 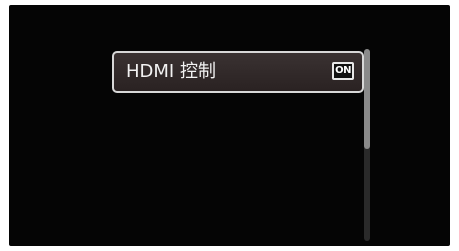 What do you see at coordinates (238, 72) in the screenshot?
I see `menu-item-hdmi-control: HDMI 控制 ON` at bounding box center [238, 72].